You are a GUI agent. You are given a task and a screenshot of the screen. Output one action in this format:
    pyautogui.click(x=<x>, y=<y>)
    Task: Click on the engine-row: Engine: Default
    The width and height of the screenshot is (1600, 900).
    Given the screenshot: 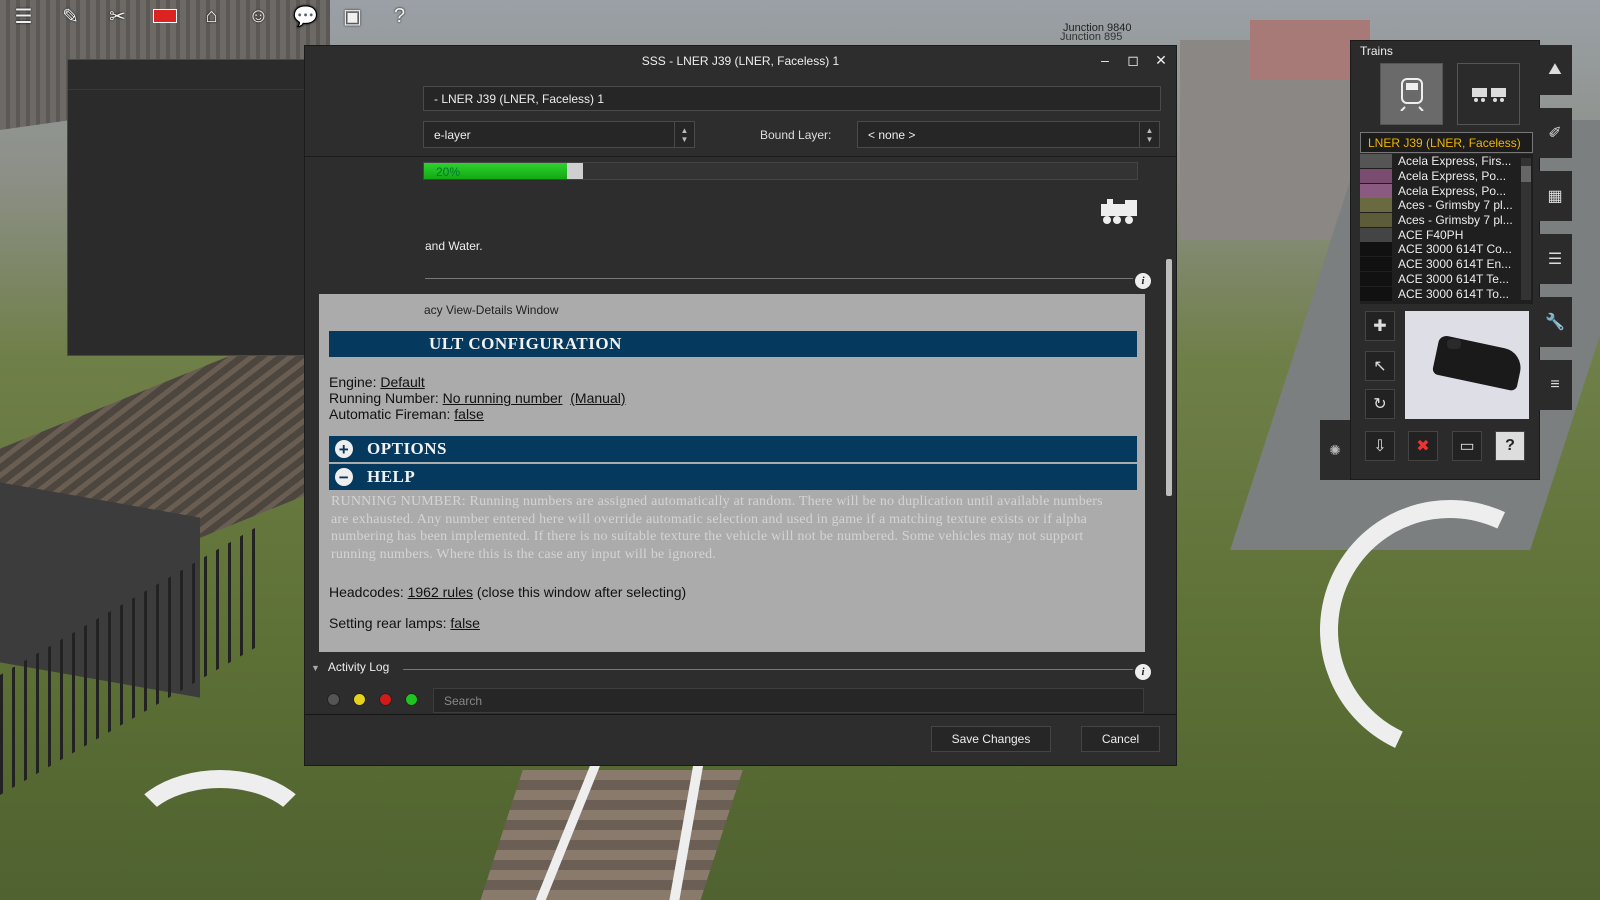 What is the action you would take?
    pyautogui.click(x=477, y=382)
    